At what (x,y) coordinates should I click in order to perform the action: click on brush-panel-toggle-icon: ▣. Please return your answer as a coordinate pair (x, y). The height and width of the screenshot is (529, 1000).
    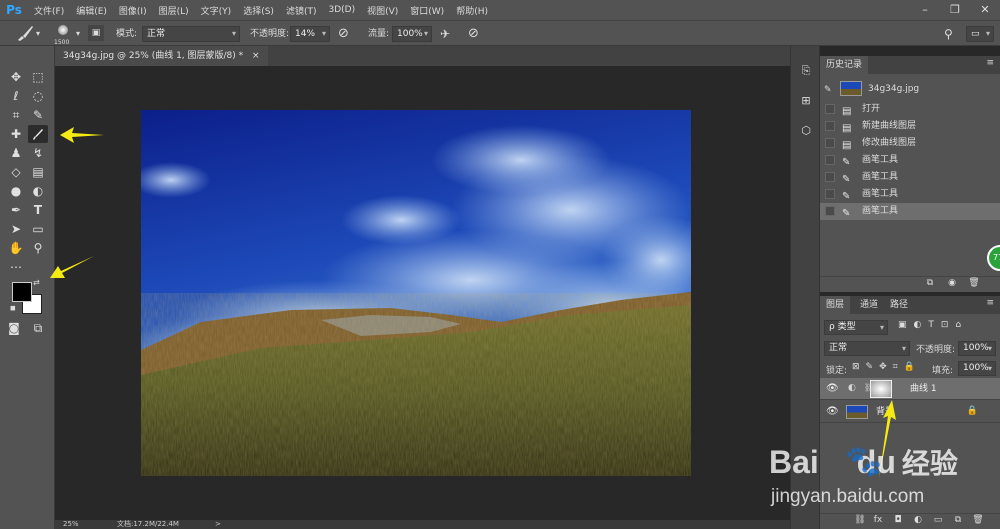
    Looking at the image, I should click on (96, 33).